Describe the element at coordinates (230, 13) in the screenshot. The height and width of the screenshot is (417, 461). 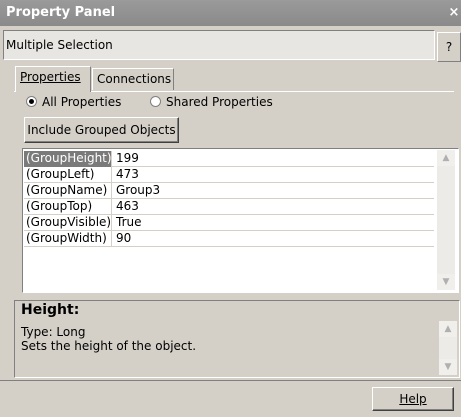
I see `title-bar: Property Panel ×` at that location.